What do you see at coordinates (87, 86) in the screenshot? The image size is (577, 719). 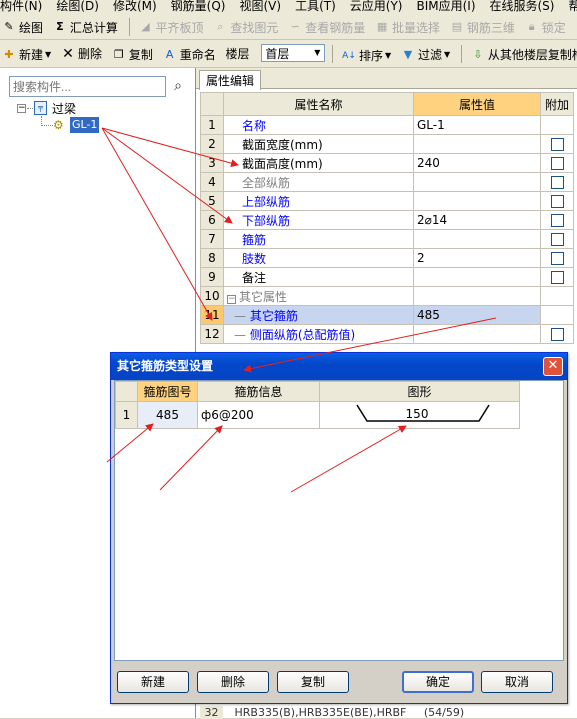 I see `search-input` at bounding box center [87, 86].